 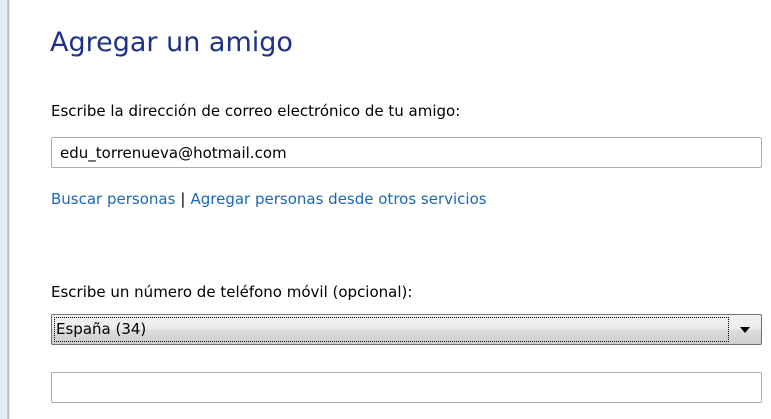 What do you see at coordinates (5, 209) in the screenshot?
I see `window-left-border` at bounding box center [5, 209].